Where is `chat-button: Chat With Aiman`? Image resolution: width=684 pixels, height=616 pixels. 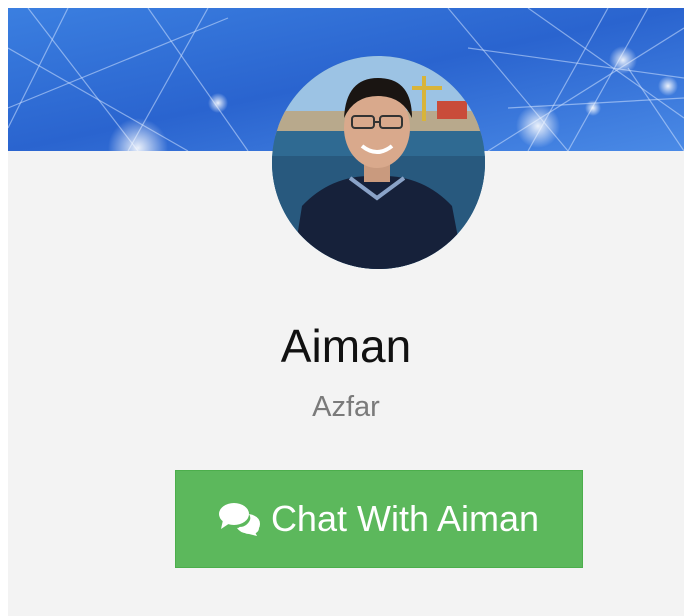 chat-button: Chat With Aiman is located at coordinates (379, 519).